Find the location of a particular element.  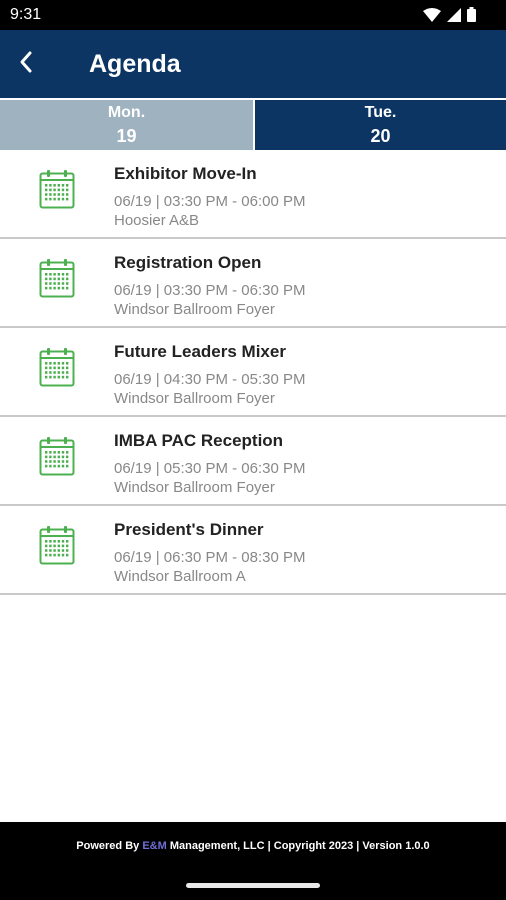

battery-icon is located at coordinates (471, 17).